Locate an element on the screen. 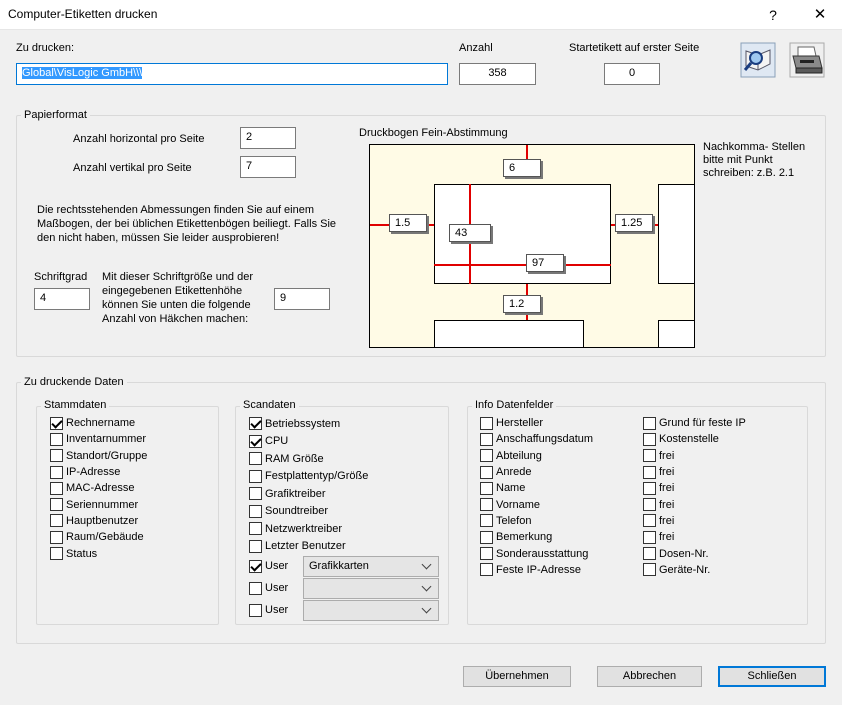 The width and height of the screenshot is (842, 705). close-button: Schließen is located at coordinates (772, 676).